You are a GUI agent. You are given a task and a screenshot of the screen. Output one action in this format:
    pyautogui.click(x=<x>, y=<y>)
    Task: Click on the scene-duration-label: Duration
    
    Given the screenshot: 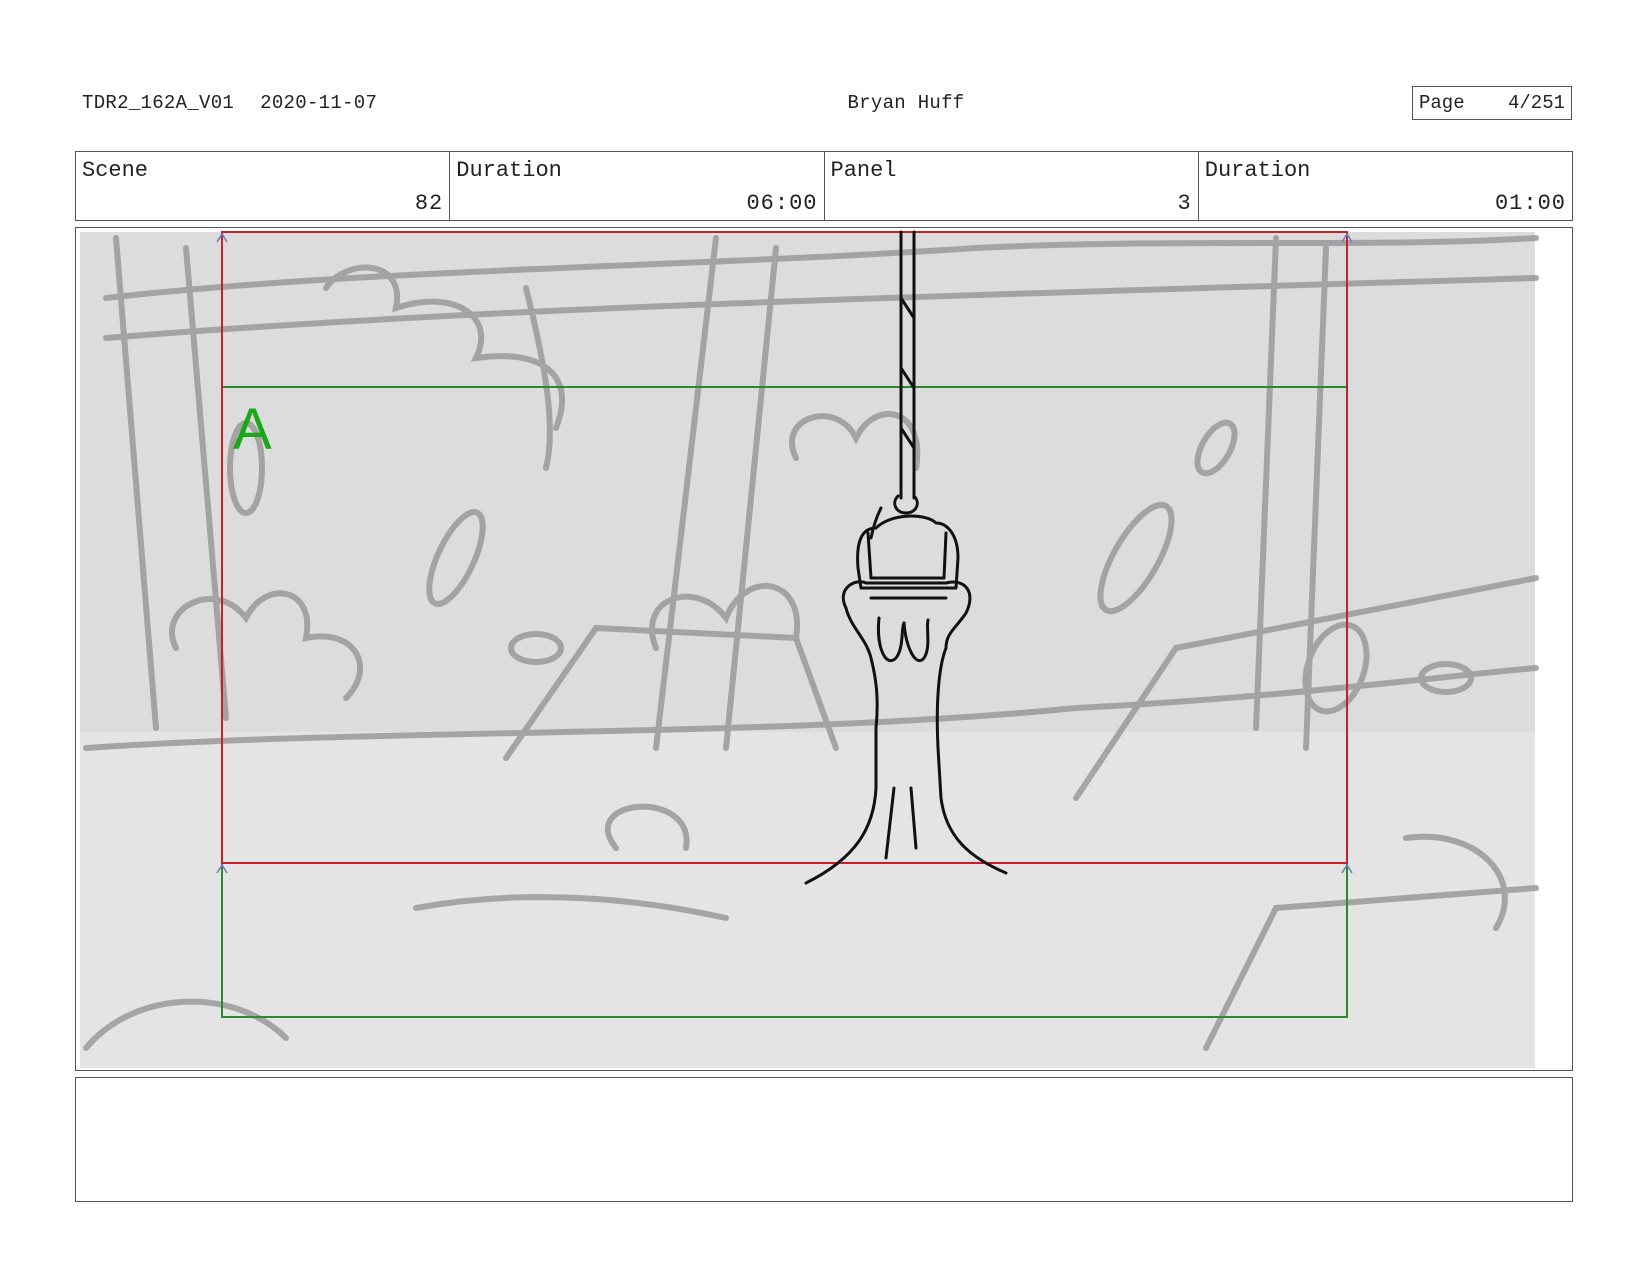 What is the action you would take?
    pyautogui.click(x=509, y=170)
    